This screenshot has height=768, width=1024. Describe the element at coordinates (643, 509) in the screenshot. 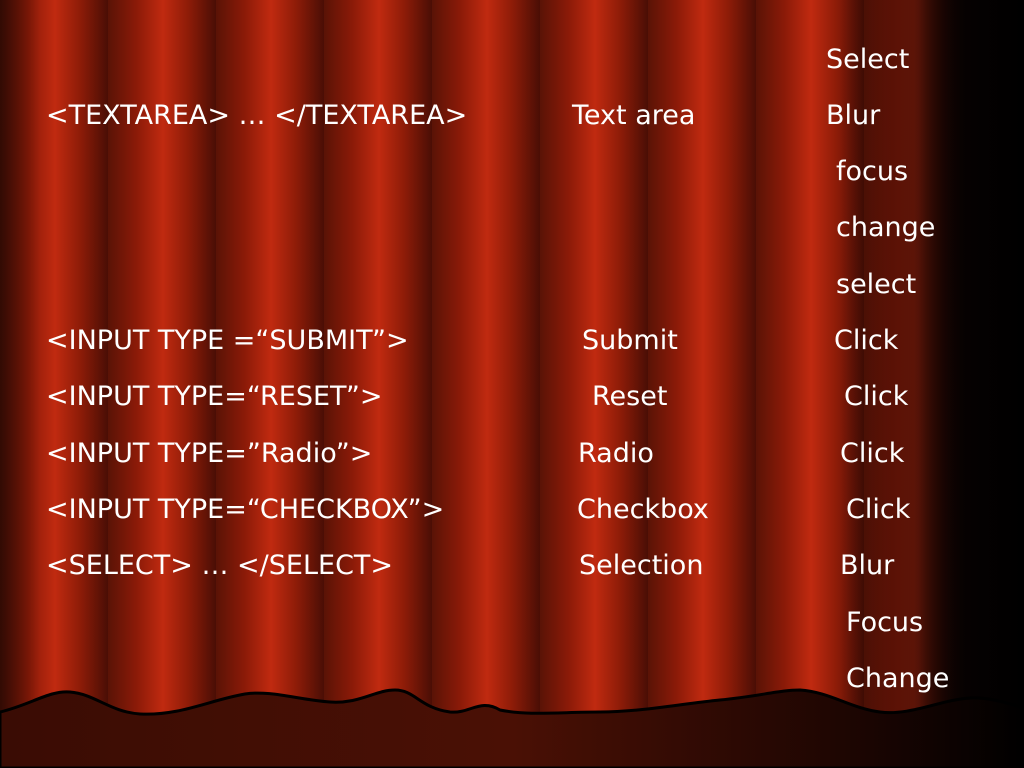

I see `desc-checkbox: Checkbox` at that location.